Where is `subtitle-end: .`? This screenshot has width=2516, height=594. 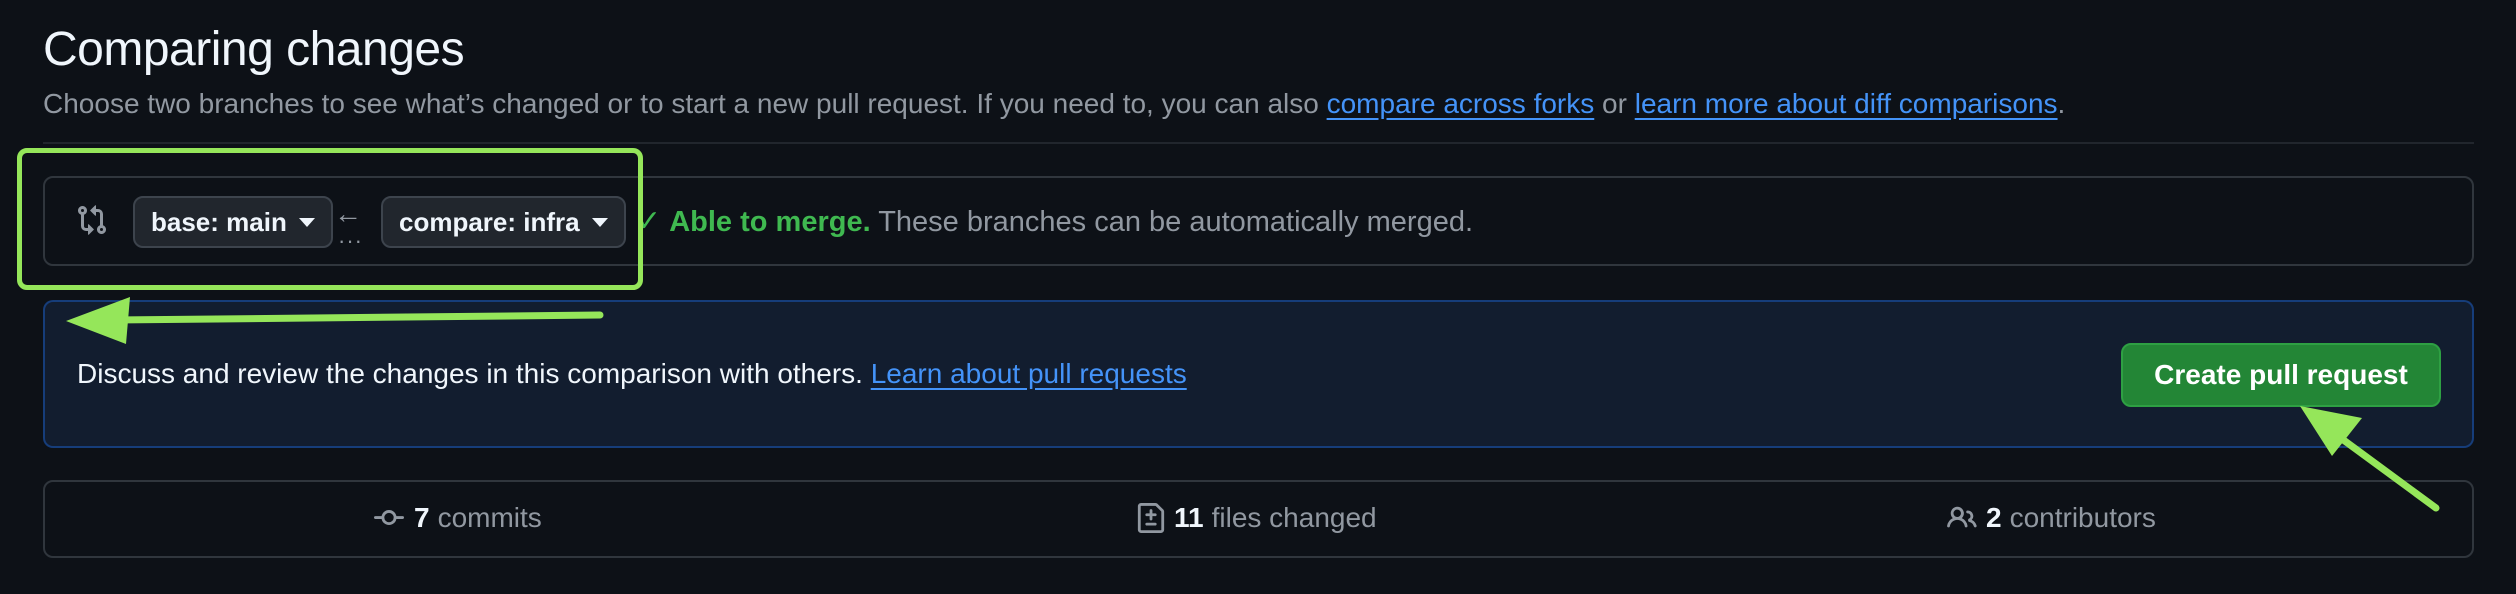 subtitle-end: . is located at coordinates (2061, 103).